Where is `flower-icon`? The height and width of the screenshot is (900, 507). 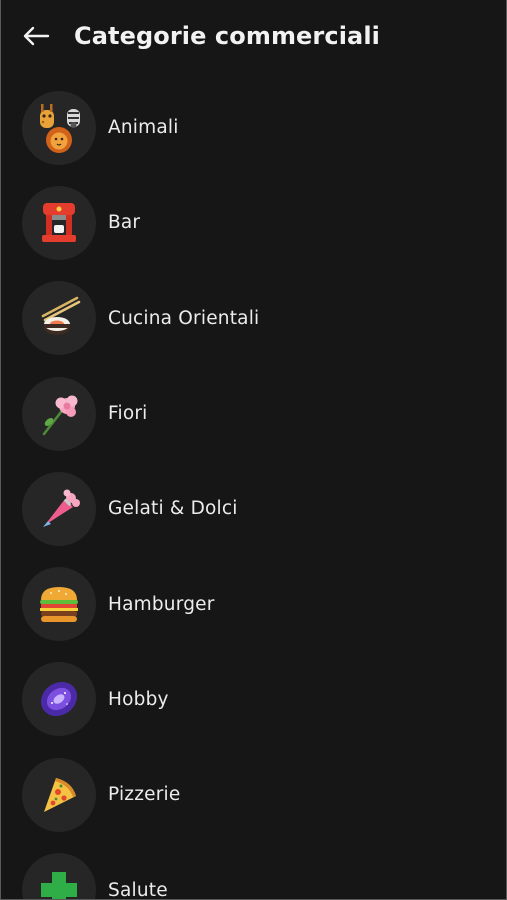 flower-icon is located at coordinates (60, 415).